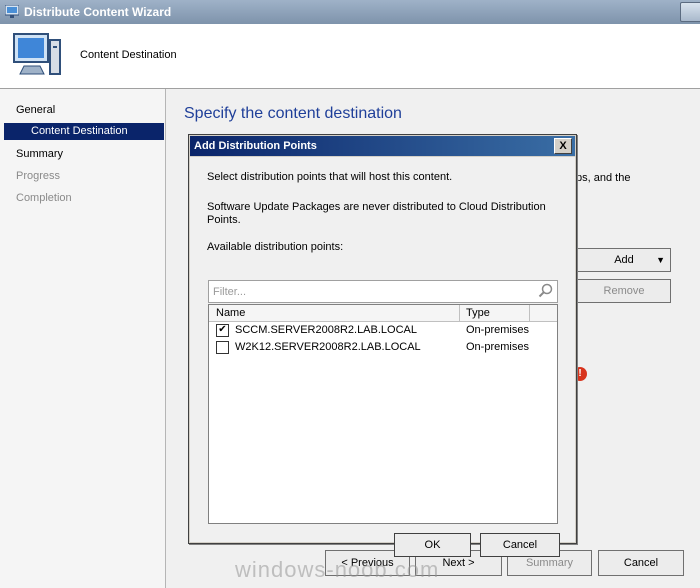 The height and width of the screenshot is (588, 700). I want to click on dialog-cancel-button: Cancel, so click(520, 545).